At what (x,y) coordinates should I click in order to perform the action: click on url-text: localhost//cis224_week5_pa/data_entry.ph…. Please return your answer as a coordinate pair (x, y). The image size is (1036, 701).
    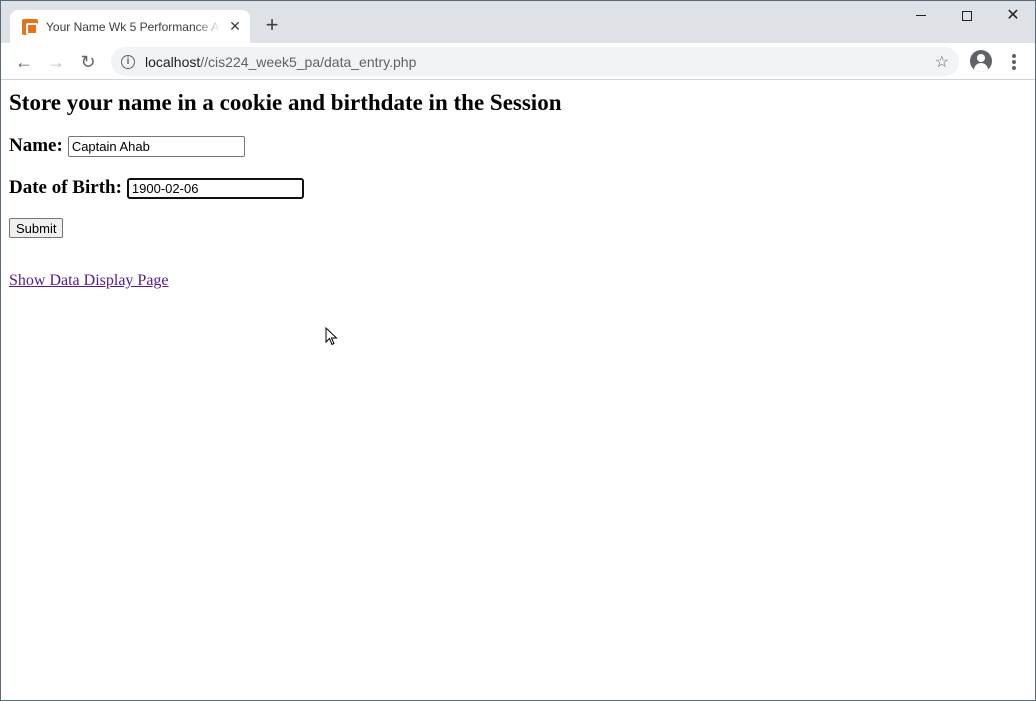
    Looking at the image, I should click on (280, 62).